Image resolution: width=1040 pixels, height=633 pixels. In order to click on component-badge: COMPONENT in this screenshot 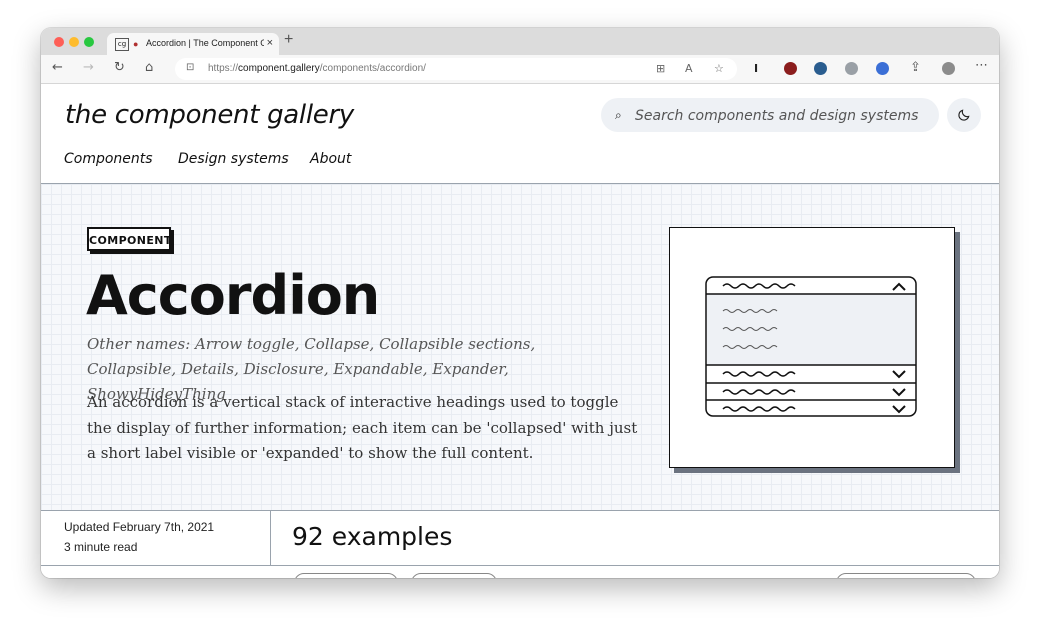, I will do `click(129, 239)`.